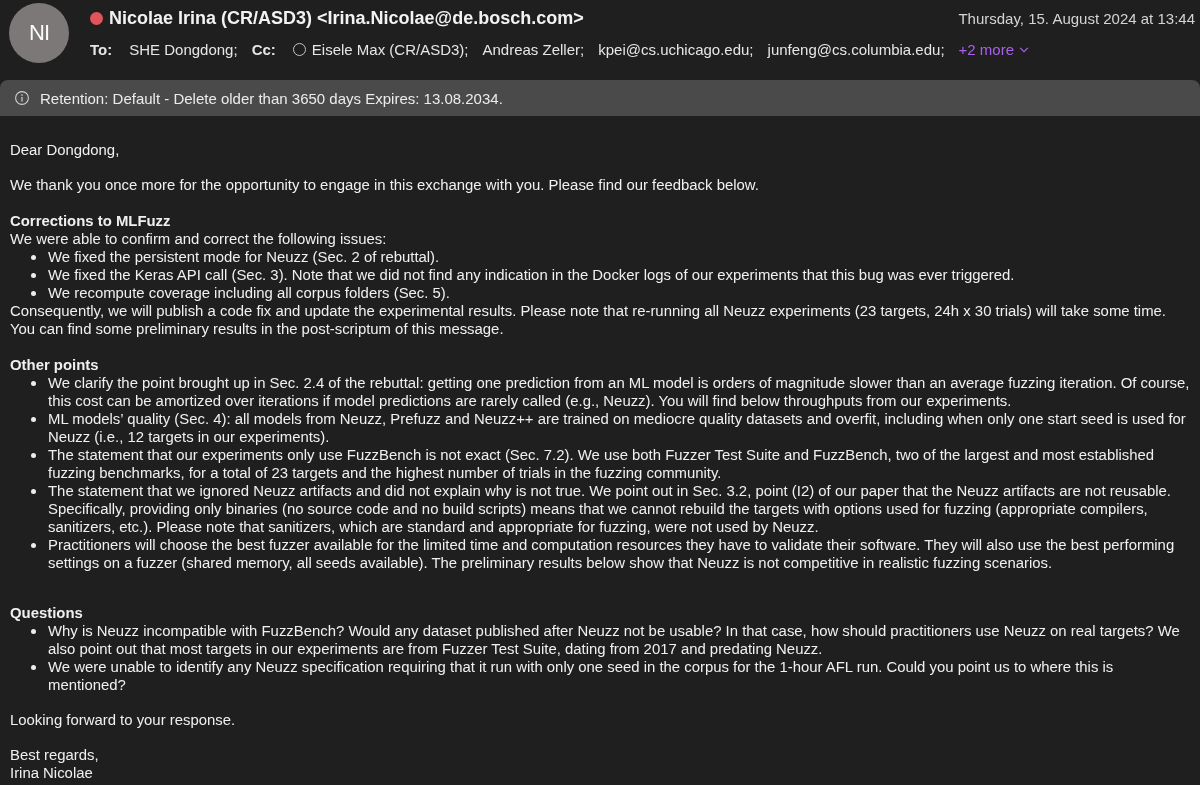 Image resolution: width=1200 pixels, height=785 pixels. What do you see at coordinates (55, 755) in the screenshot?
I see `signoff-text: Best regards,` at bounding box center [55, 755].